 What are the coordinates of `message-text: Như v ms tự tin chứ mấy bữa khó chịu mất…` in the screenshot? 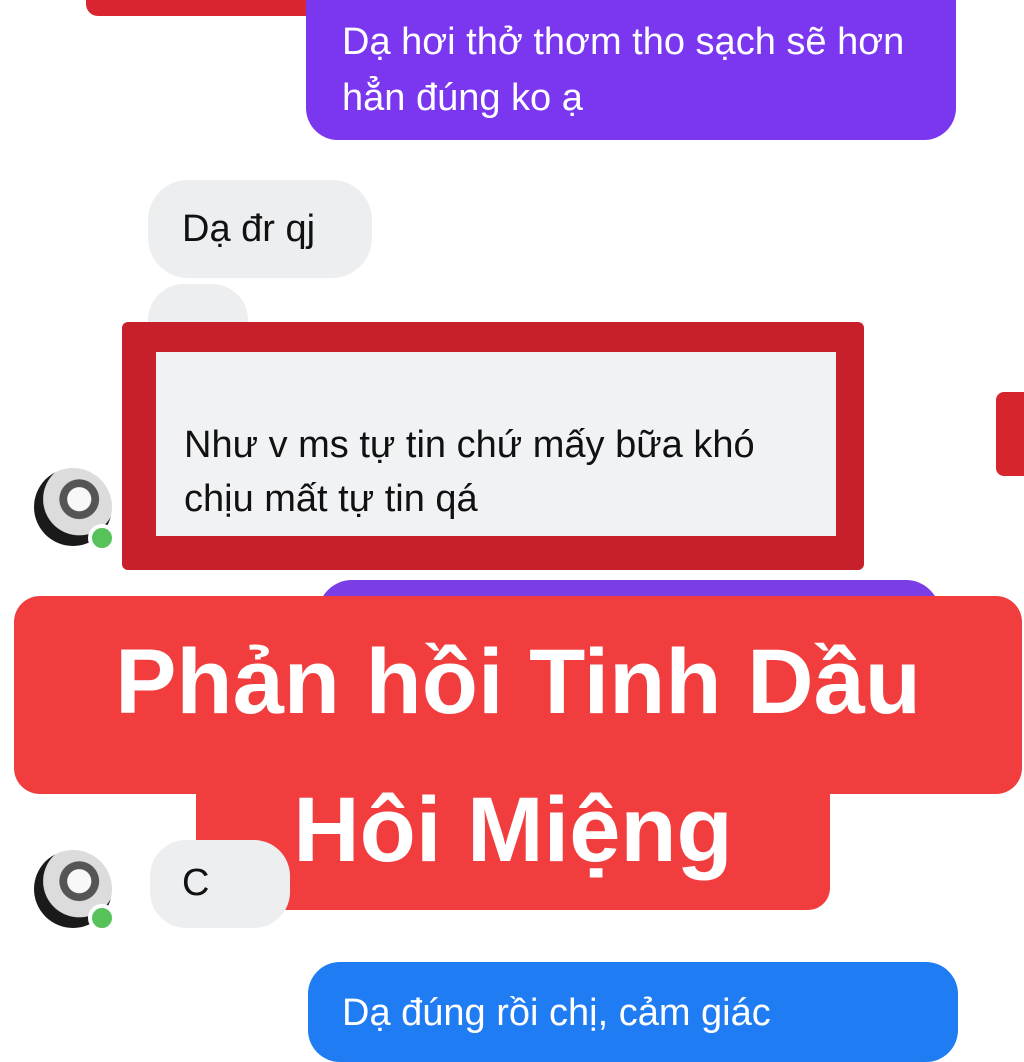 It's located at (469, 472).